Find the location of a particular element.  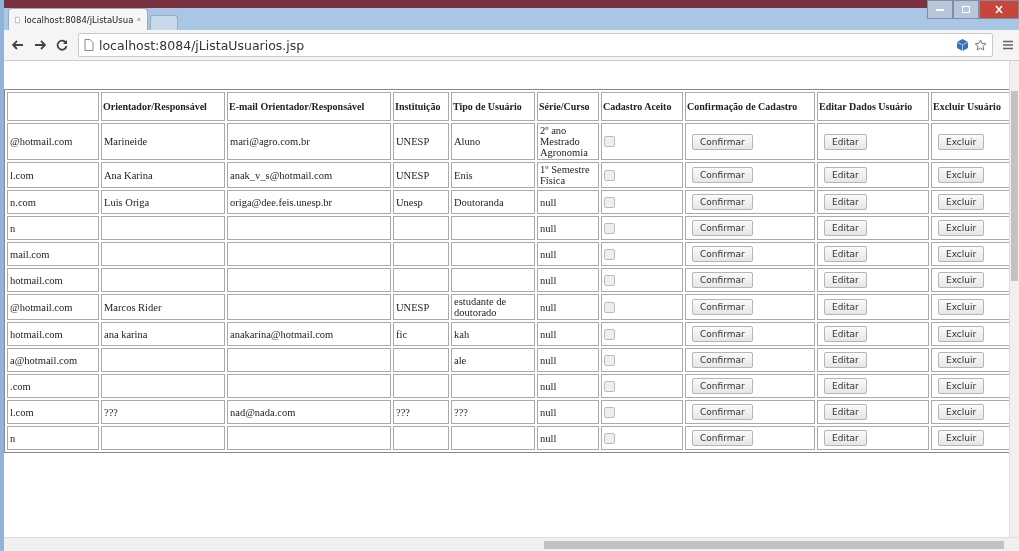

table-cell: Marcos Rider is located at coordinates (133, 307).